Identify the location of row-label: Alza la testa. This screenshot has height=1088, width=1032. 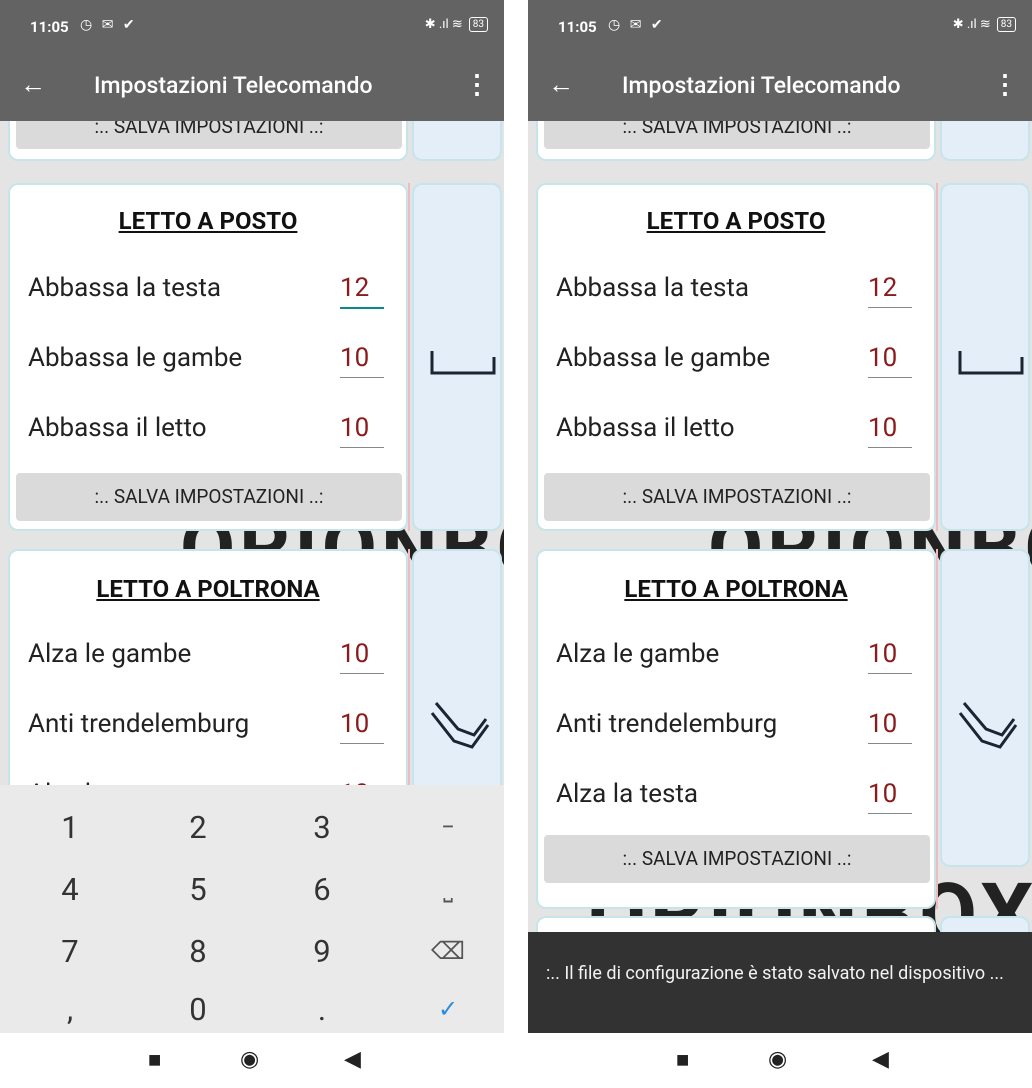
(627, 794).